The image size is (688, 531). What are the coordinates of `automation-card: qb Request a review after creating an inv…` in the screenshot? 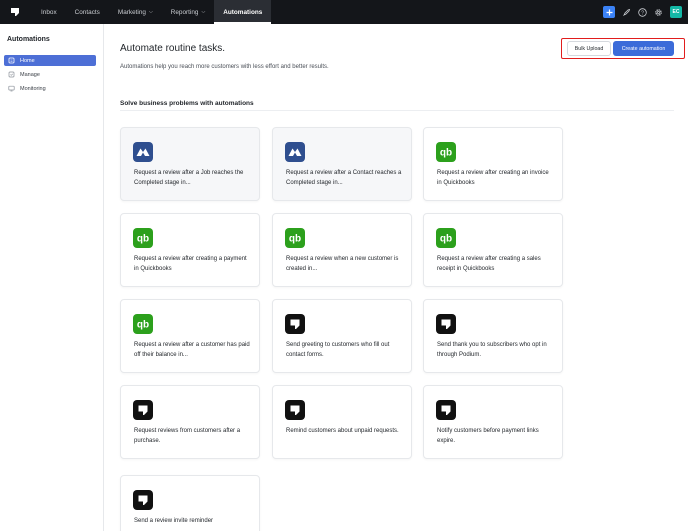 It's located at (493, 164).